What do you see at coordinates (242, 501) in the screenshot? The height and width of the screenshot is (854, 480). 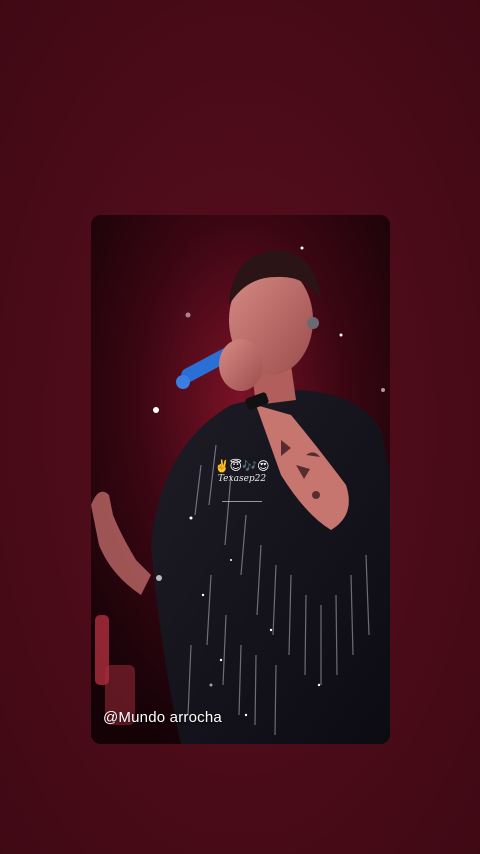 I see `sticker-divider` at bounding box center [242, 501].